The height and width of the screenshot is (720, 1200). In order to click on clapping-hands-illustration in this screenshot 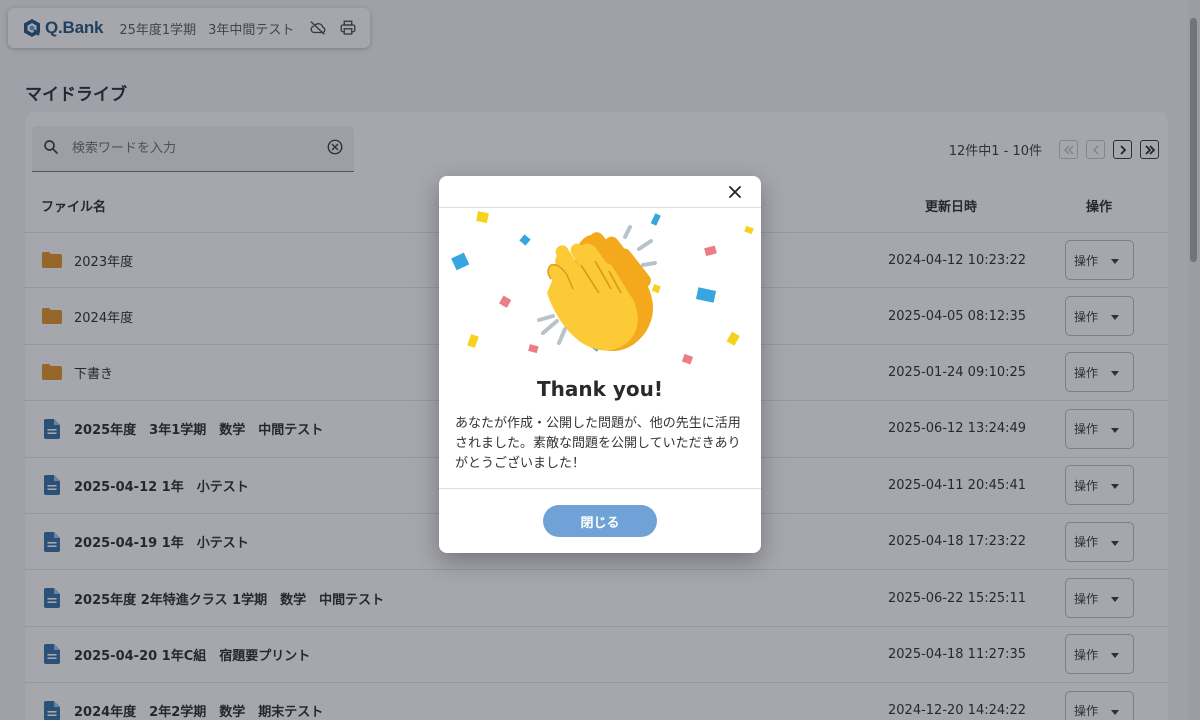, I will do `click(602, 288)`.